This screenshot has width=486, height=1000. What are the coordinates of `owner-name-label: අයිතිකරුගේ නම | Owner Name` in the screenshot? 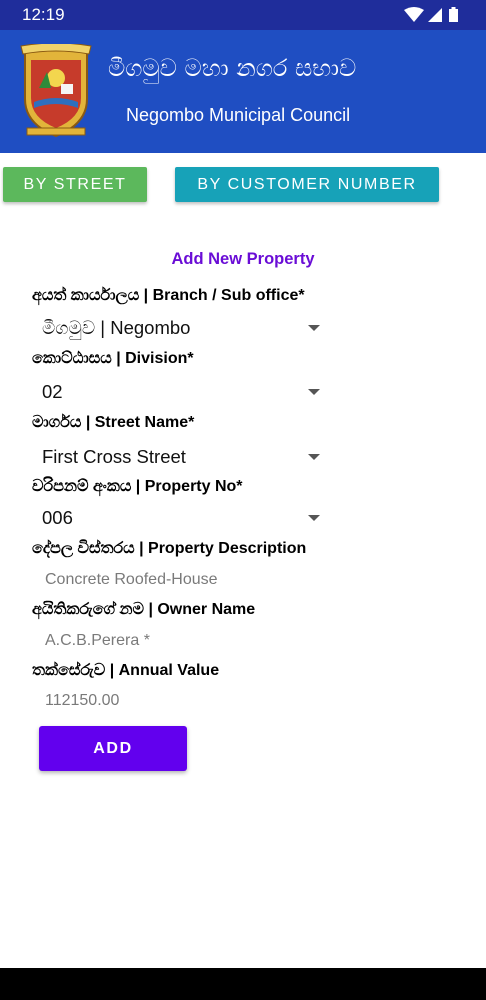 It's located at (144, 609).